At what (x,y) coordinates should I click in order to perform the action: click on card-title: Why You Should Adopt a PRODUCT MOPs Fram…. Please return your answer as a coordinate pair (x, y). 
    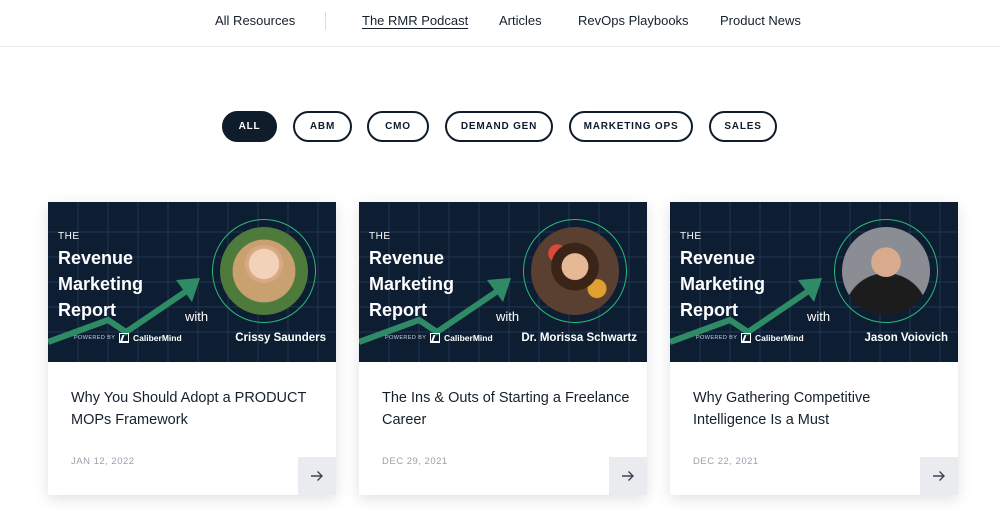
    Looking at the image, I should click on (196, 409).